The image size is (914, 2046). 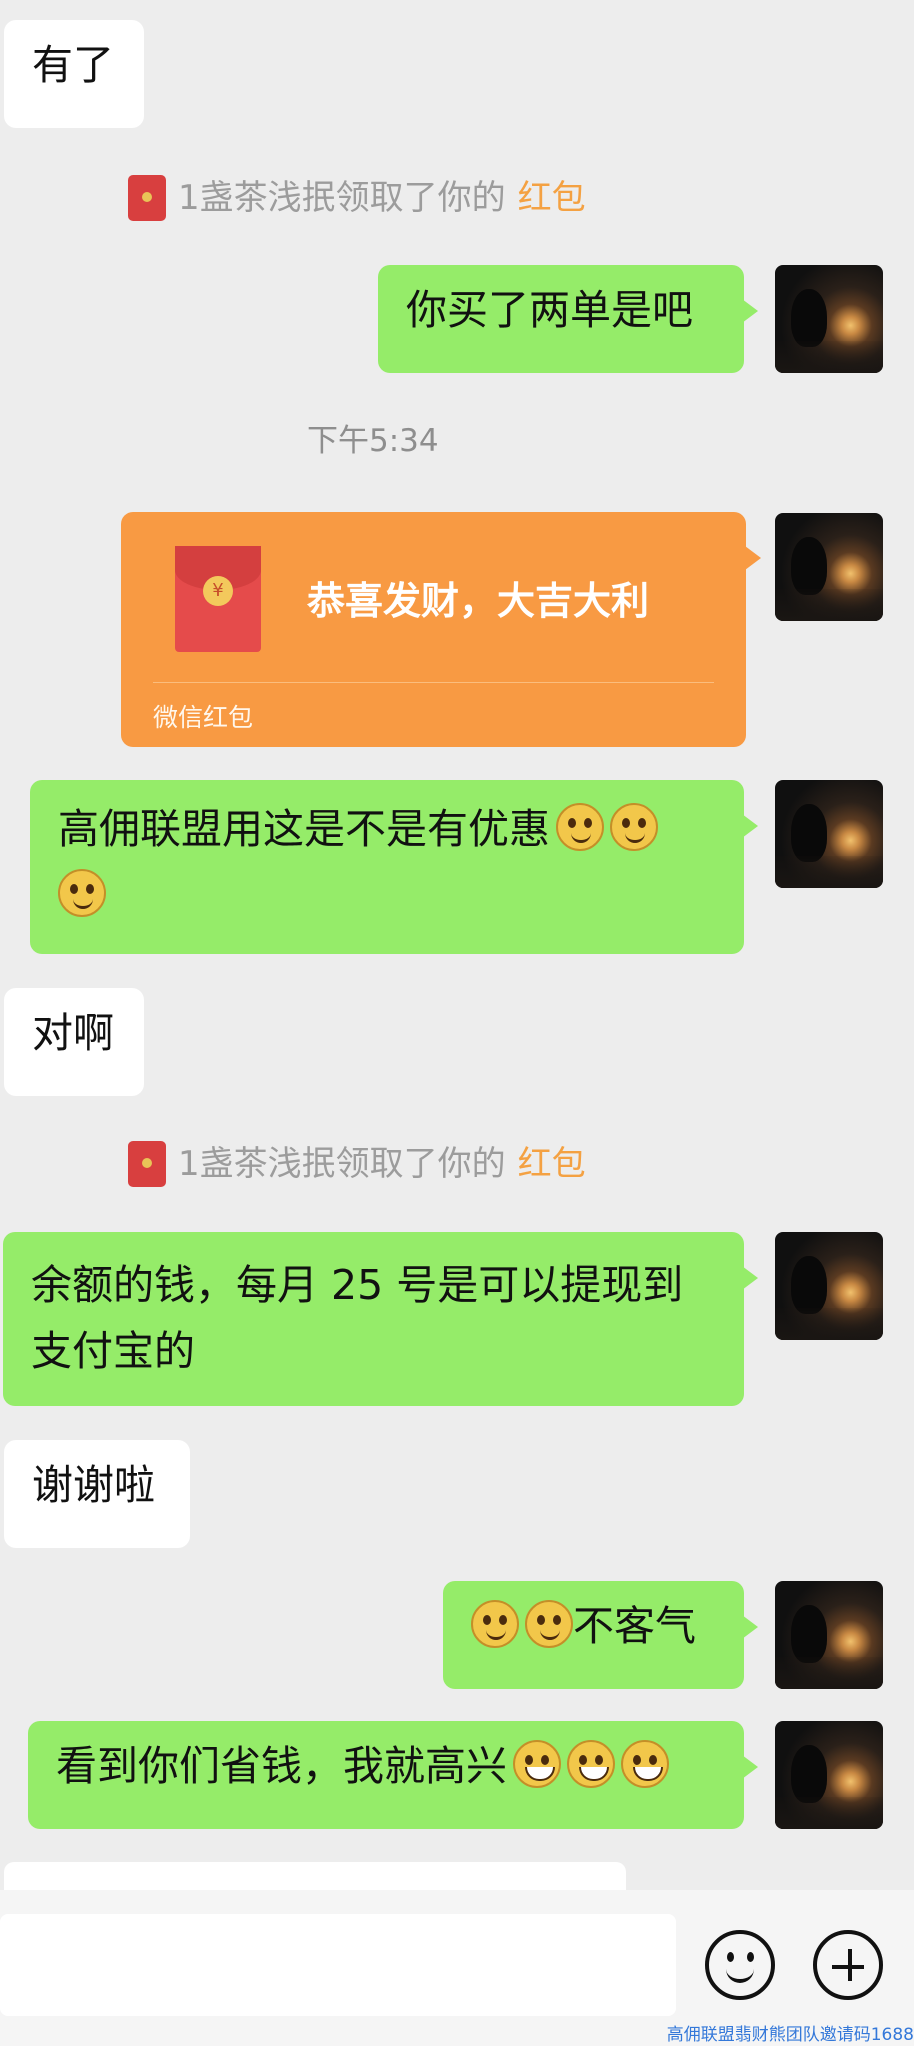 I want to click on message-text: 对啊, so click(x=73, y=1033).